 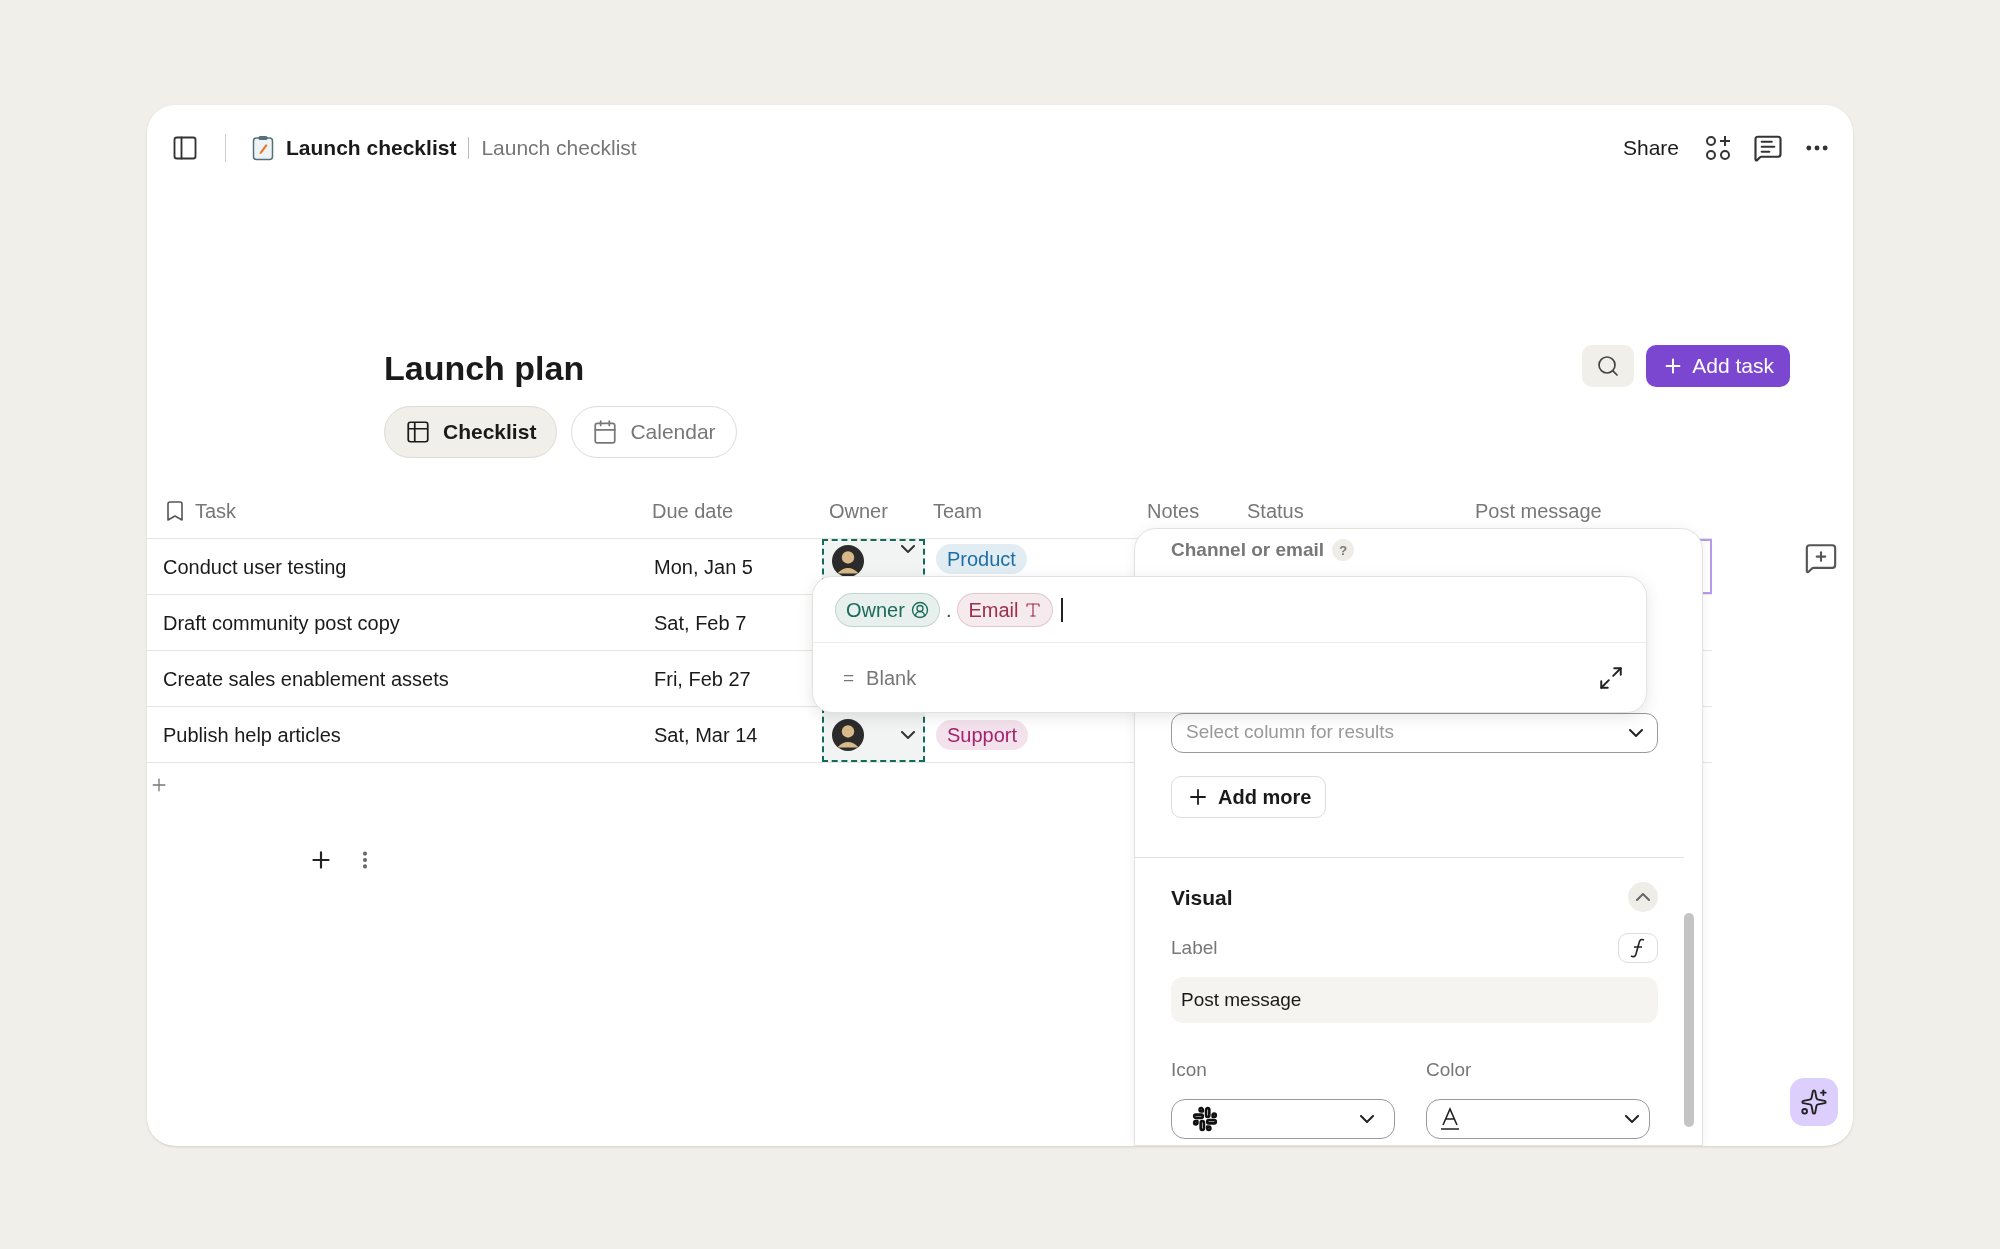 I want to click on help-badge: ?, so click(x=1343, y=550).